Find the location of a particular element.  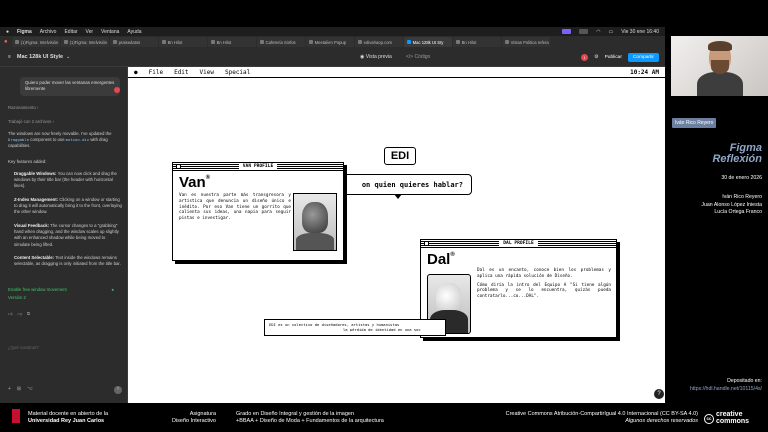

menu-editar: Editar is located at coordinates (70, 32).